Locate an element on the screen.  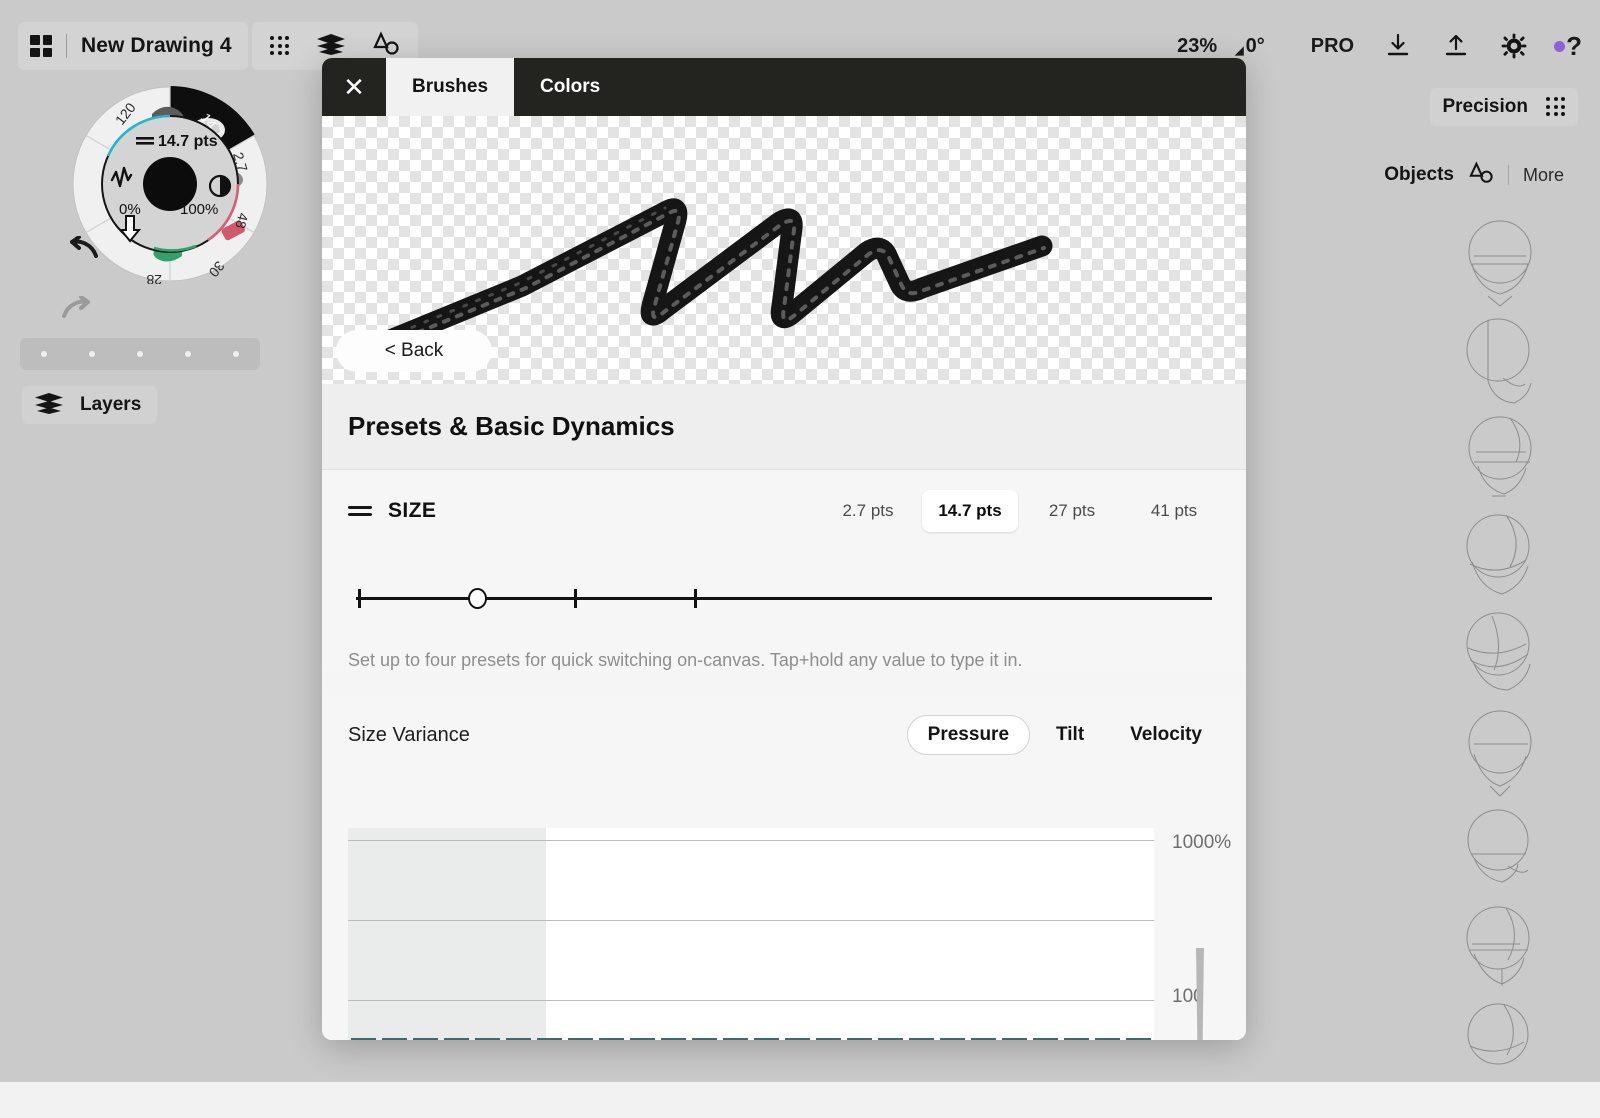
drag-handle-icon is located at coordinates (360, 511).